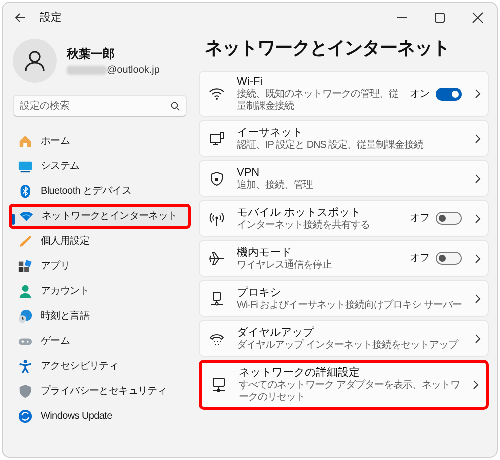 The width and height of the screenshot is (500, 460). What do you see at coordinates (275, 186) in the screenshot?
I see `setting-description: 追加、接続、管理` at bounding box center [275, 186].